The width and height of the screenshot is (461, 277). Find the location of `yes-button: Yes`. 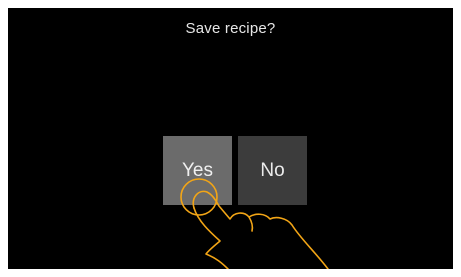

yes-button: Yes is located at coordinates (197, 170).